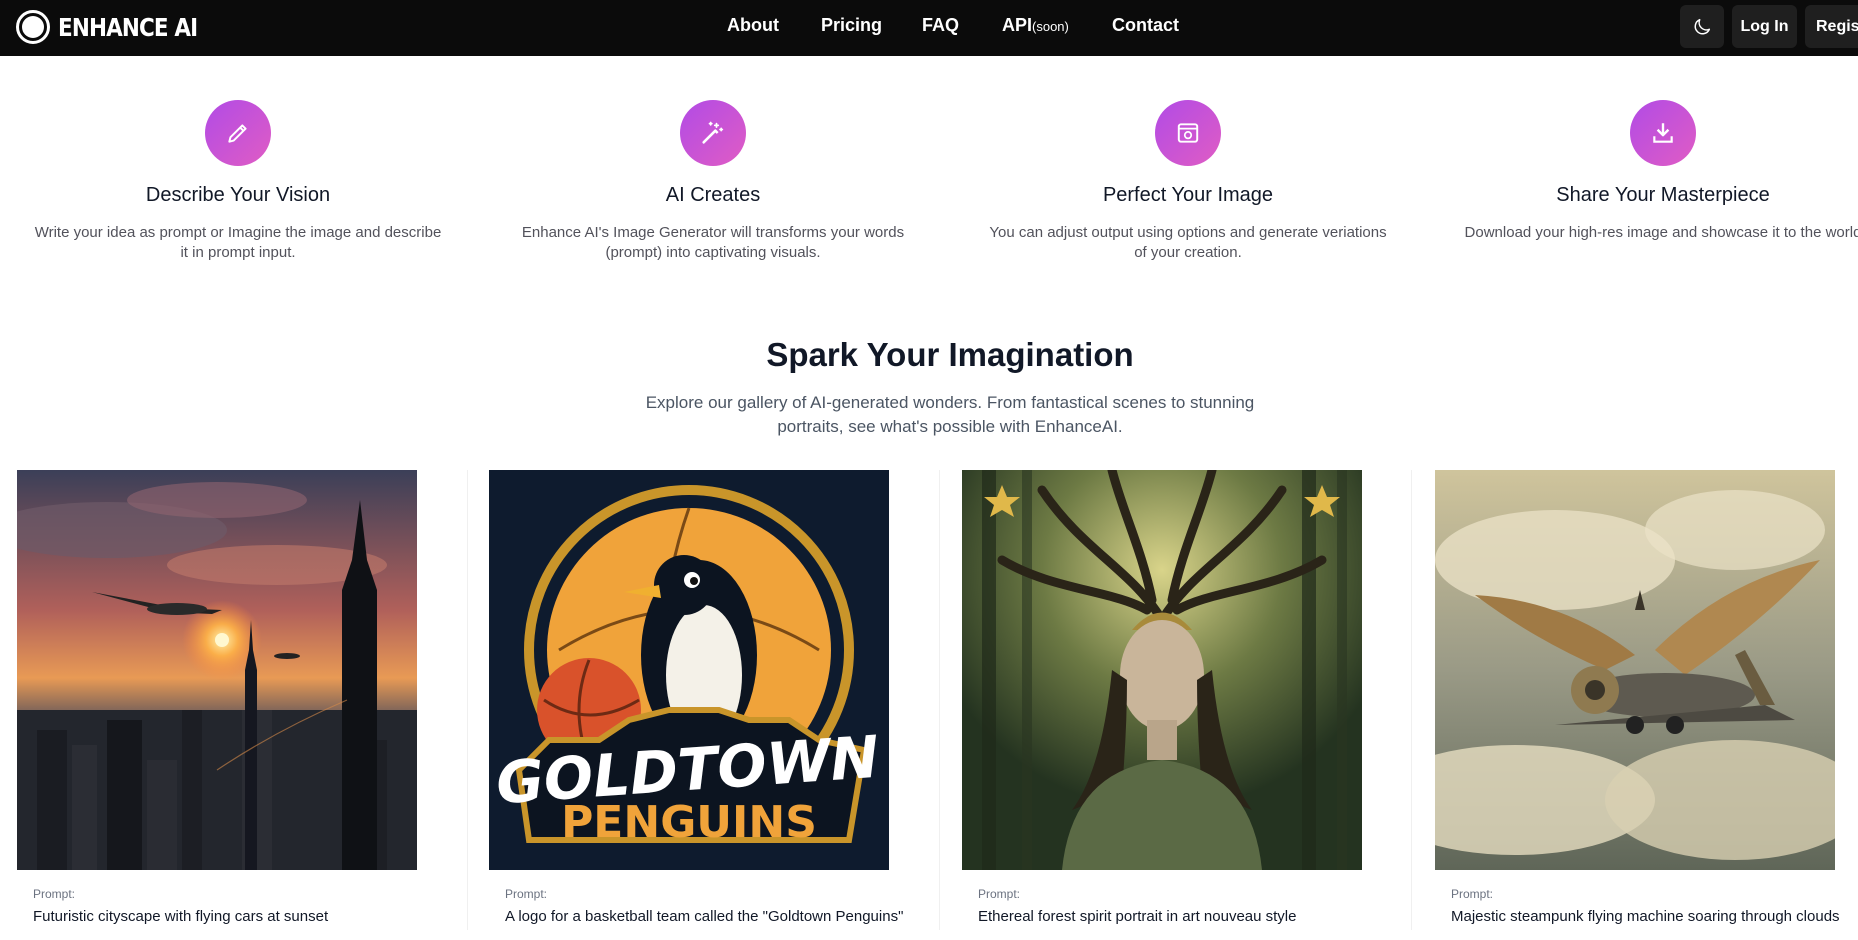 Image resolution: width=1858 pixels, height=940 pixels. Describe the element at coordinates (238, 195) in the screenshot. I see `step-title: Describe Your Vision` at that location.